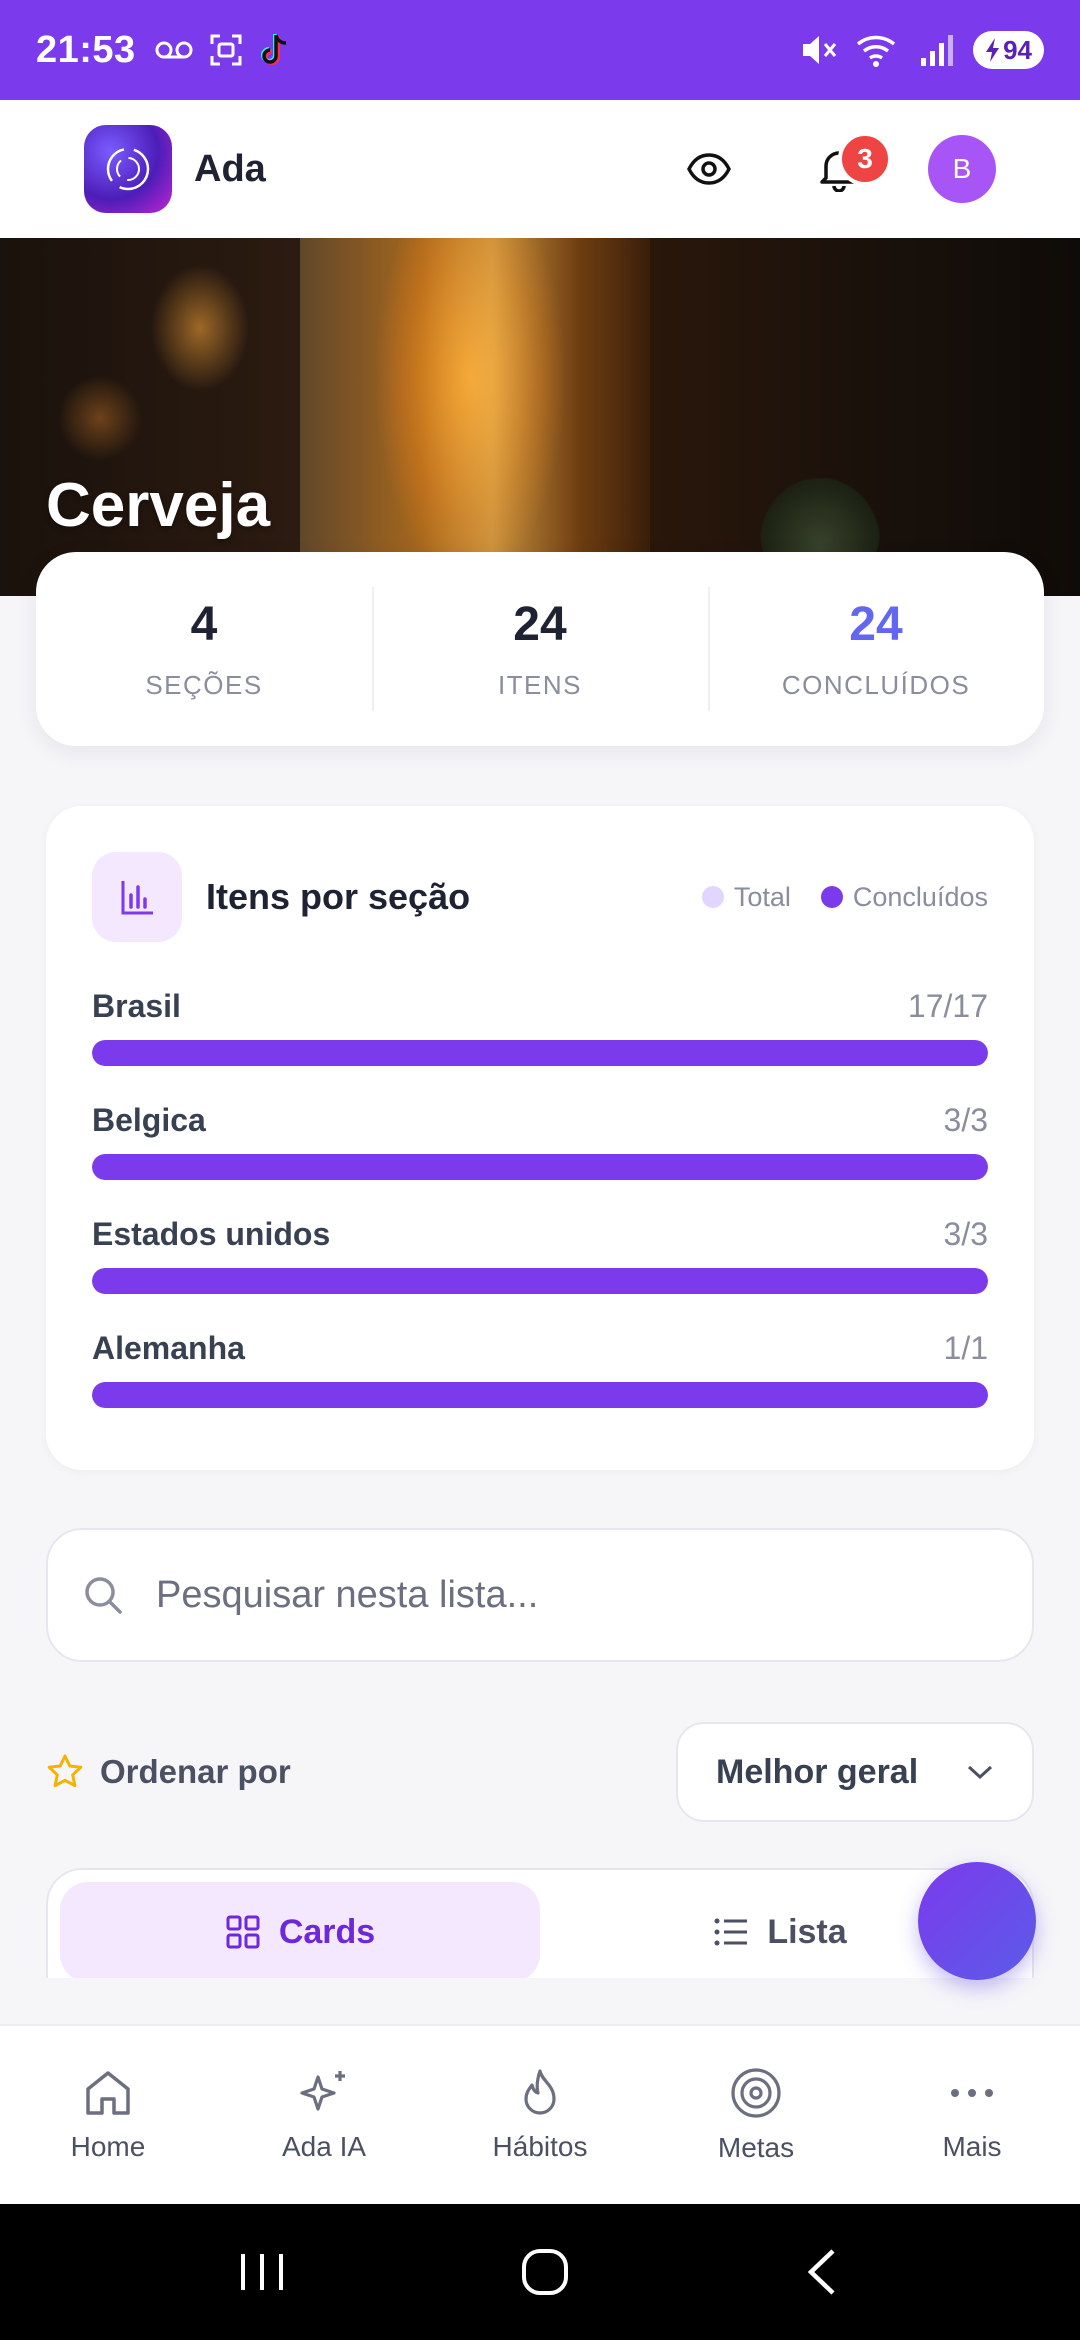  What do you see at coordinates (324, 2146) in the screenshot?
I see `nav-label: Ada IA` at bounding box center [324, 2146].